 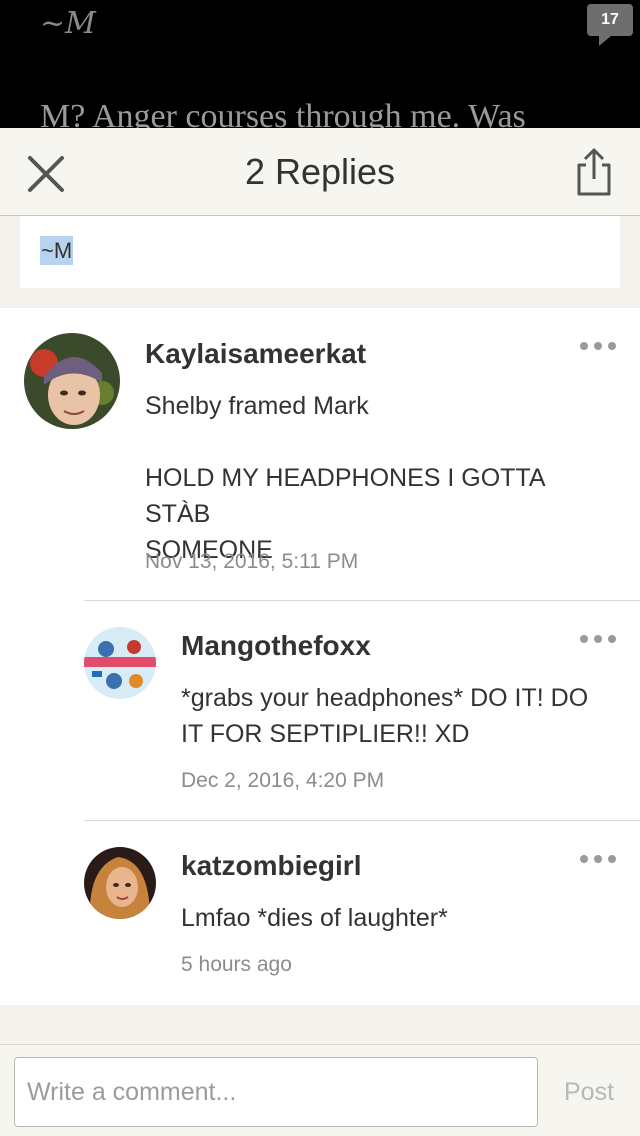 I want to click on comment-timestamp: Dec 2, 2016, 4:20 PM, so click(x=283, y=780).